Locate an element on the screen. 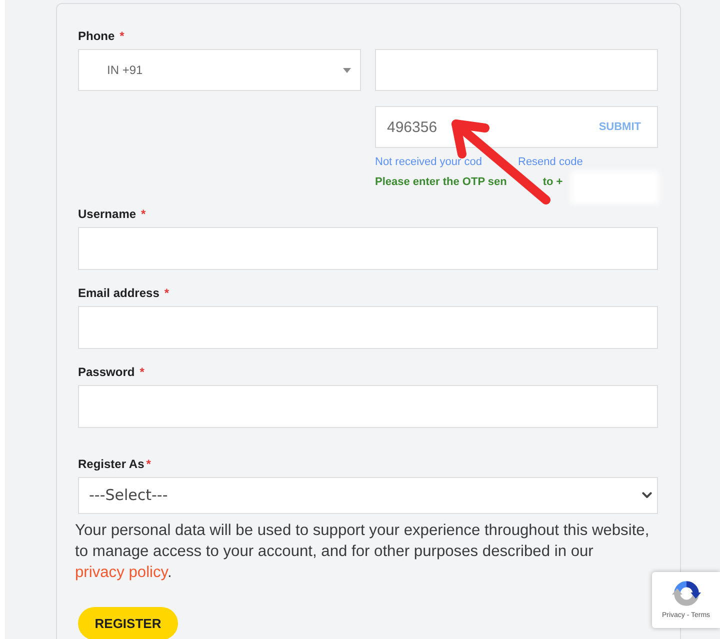 The height and width of the screenshot is (639, 720). field-label: Phone is located at coordinates (96, 36).